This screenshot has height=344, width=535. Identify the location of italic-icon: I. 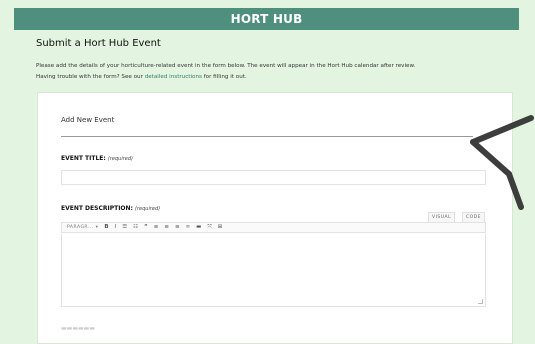
(116, 227).